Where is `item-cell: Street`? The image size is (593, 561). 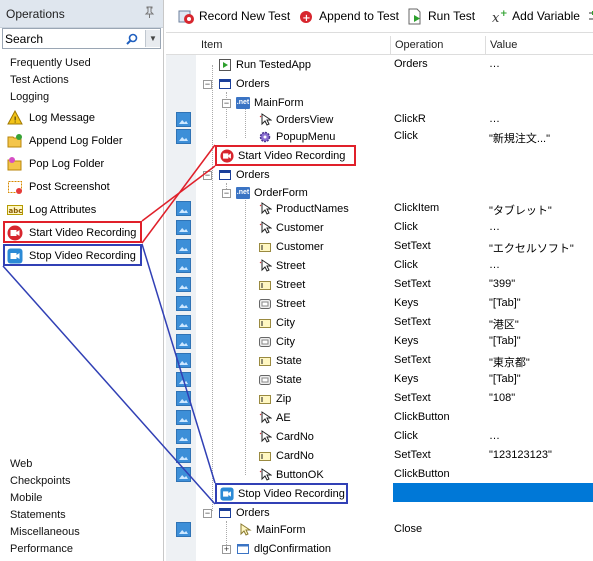
item-cell: Street is located at coordinates (281, 284).